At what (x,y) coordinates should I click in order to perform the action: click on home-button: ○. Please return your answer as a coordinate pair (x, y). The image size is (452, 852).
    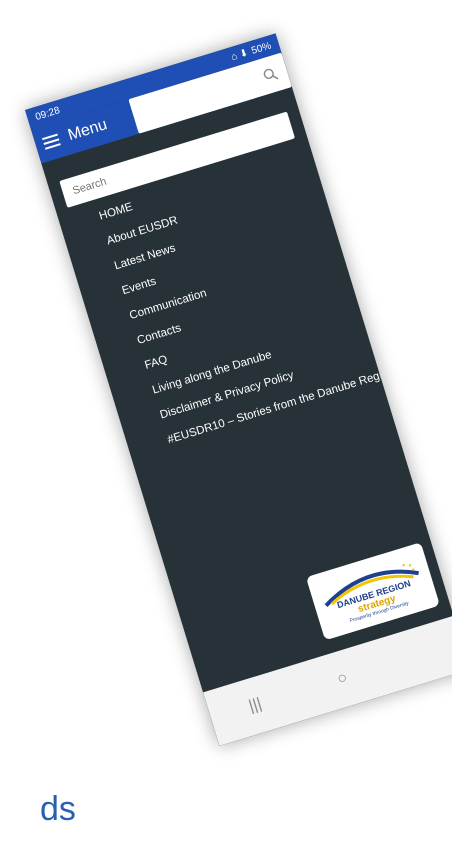
    Looking at the image, I should click on (342, 679).